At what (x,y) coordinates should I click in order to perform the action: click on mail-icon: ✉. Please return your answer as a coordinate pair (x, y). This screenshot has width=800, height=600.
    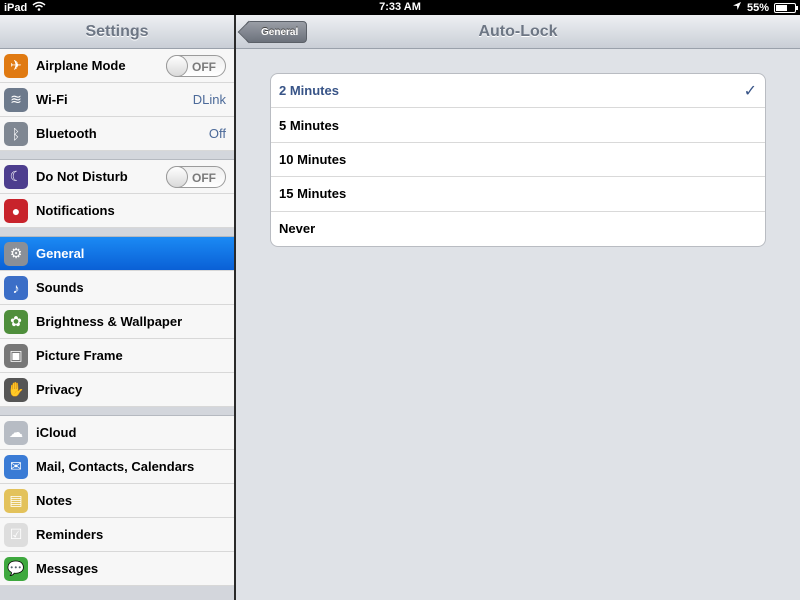
    Looking at the image, I should click on (16, 466).